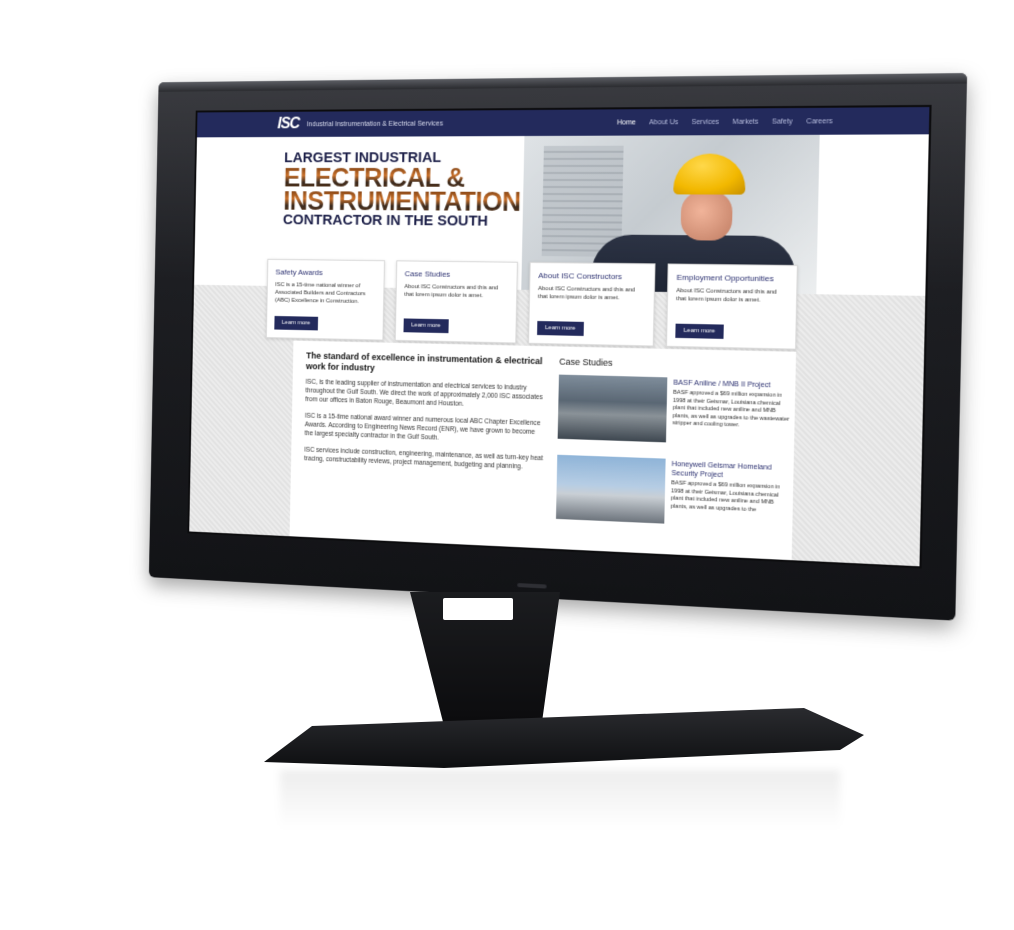 This screenshot has height=930, width=1014. What do you see at coordinates (710, 174) in the screenshot?
I see `hard-hat` at bounding box center [710, 174].